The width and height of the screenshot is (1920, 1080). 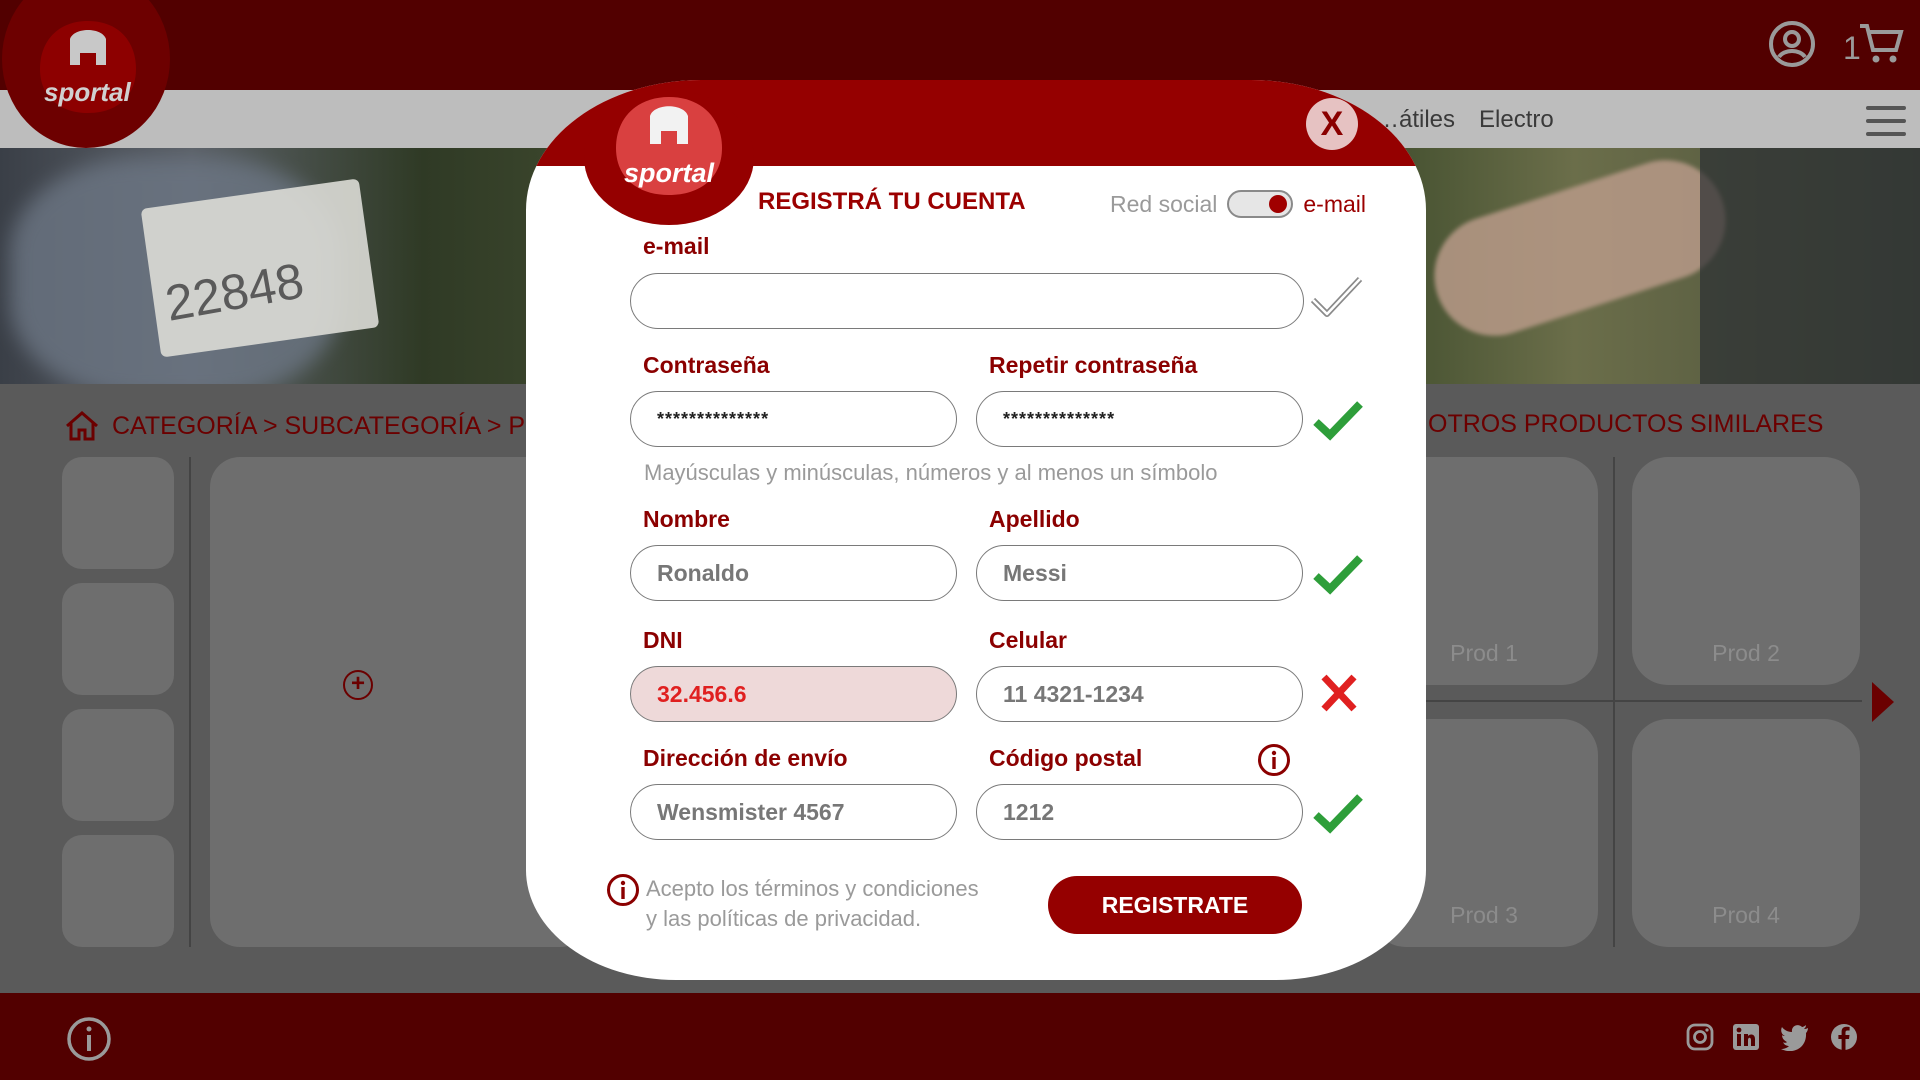 What do you see at coordinates (706, 365) in the screenshot?
I see `password-label: Contraseña` at bounding box center [706, 365].